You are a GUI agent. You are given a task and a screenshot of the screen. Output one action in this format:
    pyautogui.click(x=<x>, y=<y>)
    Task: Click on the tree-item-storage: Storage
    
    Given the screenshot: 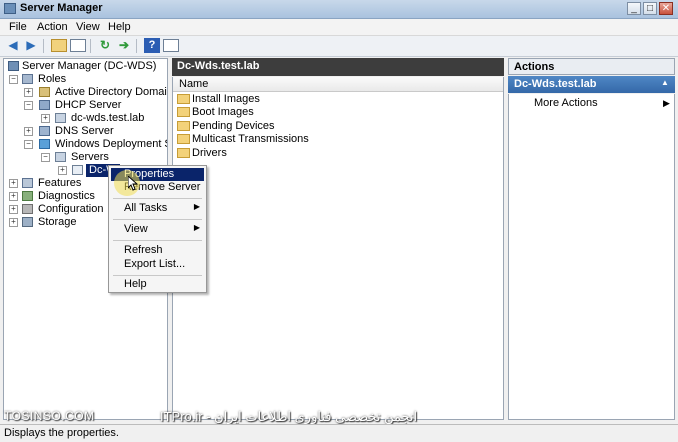 What is the action you would take?
    pyautogui.click(x=57, y=222)
    